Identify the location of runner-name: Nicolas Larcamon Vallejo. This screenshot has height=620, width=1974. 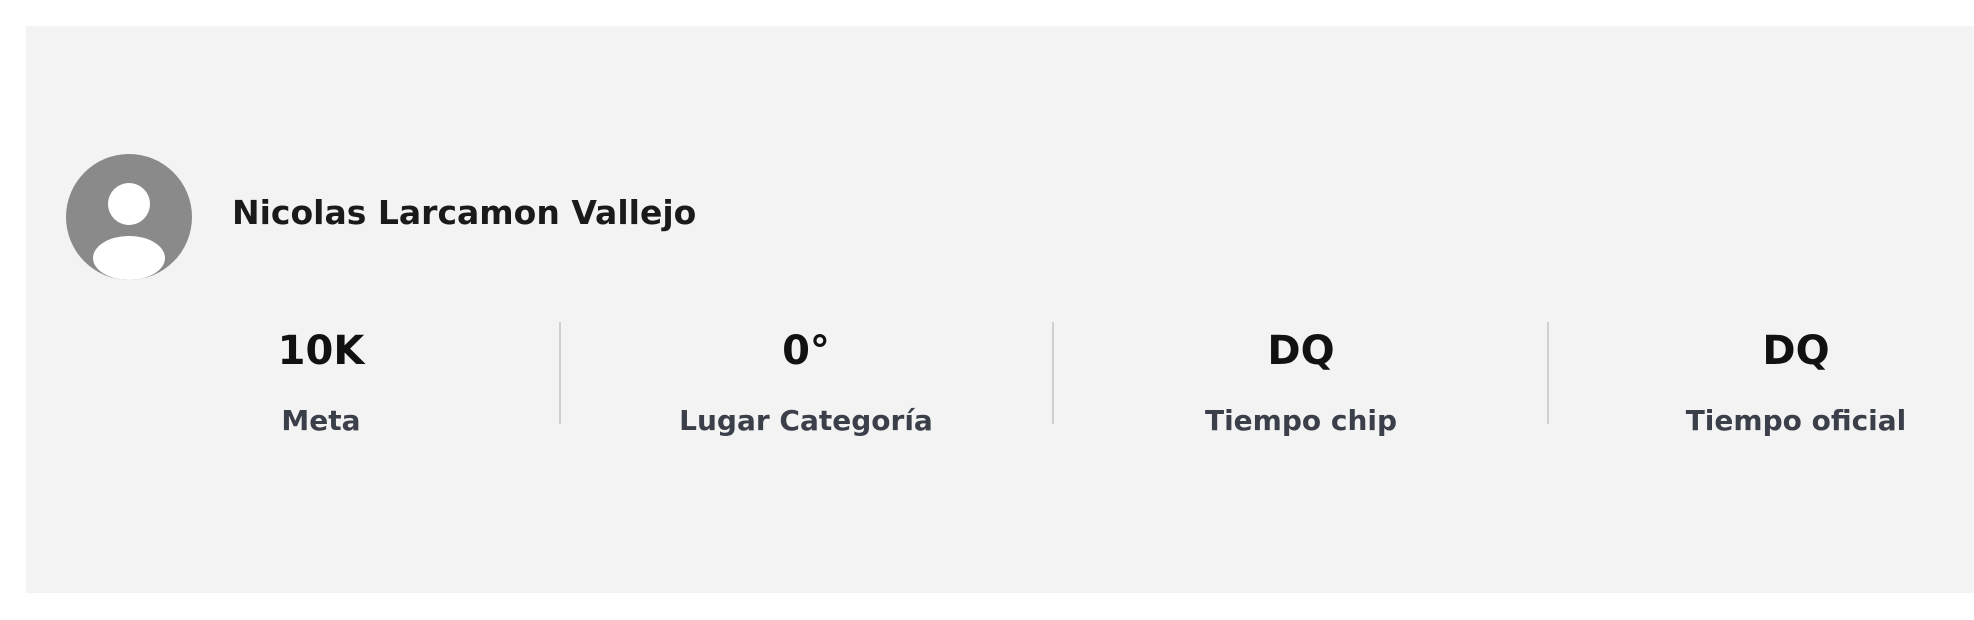
(464, 212).